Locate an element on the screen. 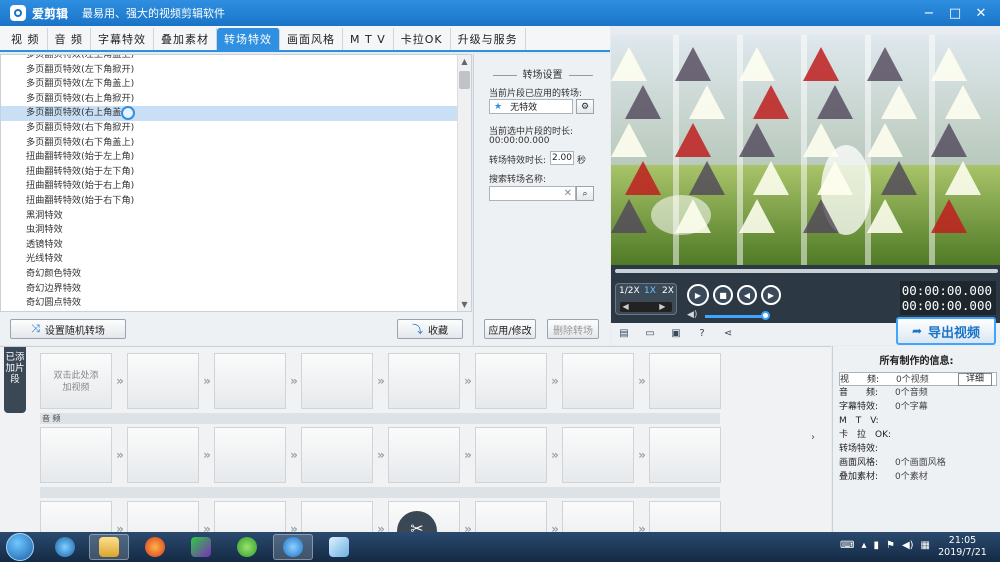  taskbar-video-app is located at coordinates (201, 547).